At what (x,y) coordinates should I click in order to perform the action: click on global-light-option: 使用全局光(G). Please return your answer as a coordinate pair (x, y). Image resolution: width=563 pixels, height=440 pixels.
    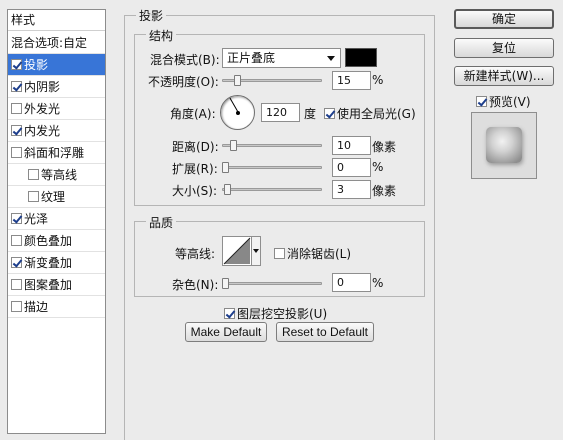
    Looking at the image, I should click on (370, 113).